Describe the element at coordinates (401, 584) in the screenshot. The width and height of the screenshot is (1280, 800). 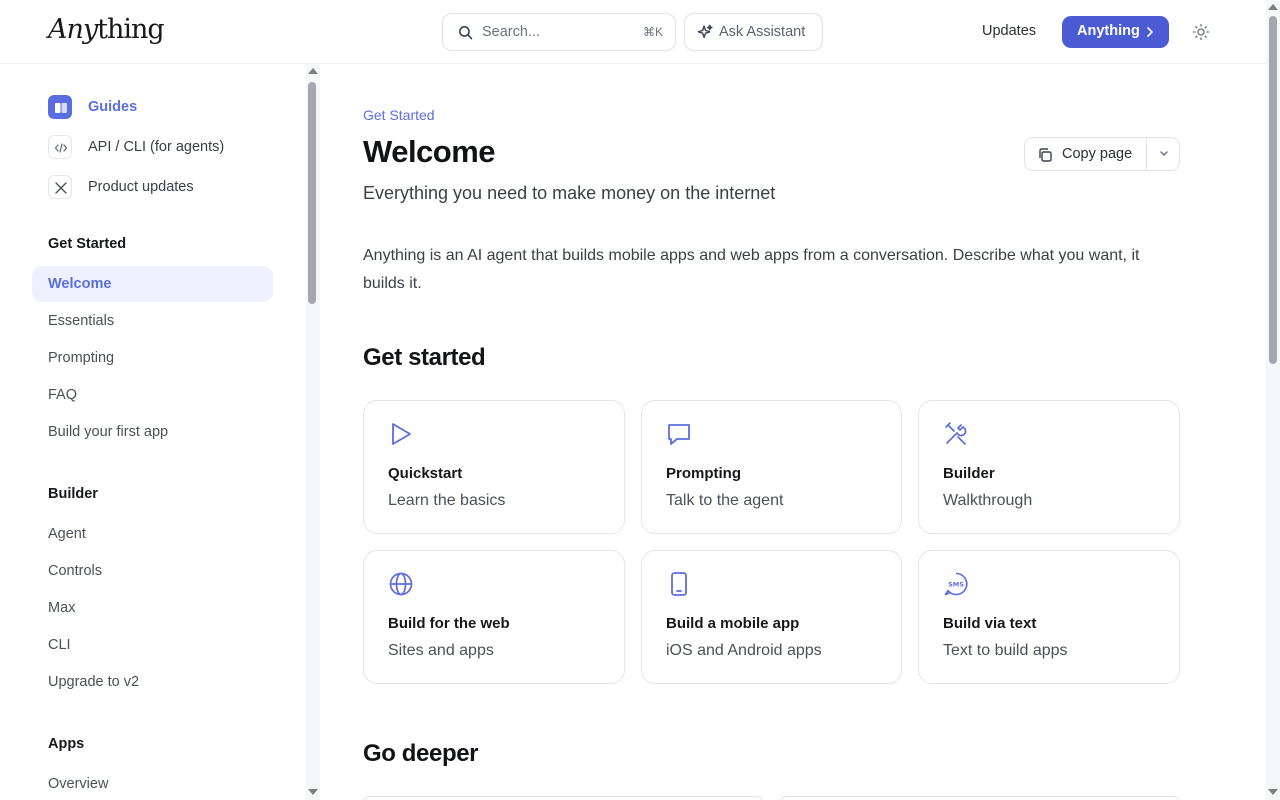
I see `globe-icon` at that location.